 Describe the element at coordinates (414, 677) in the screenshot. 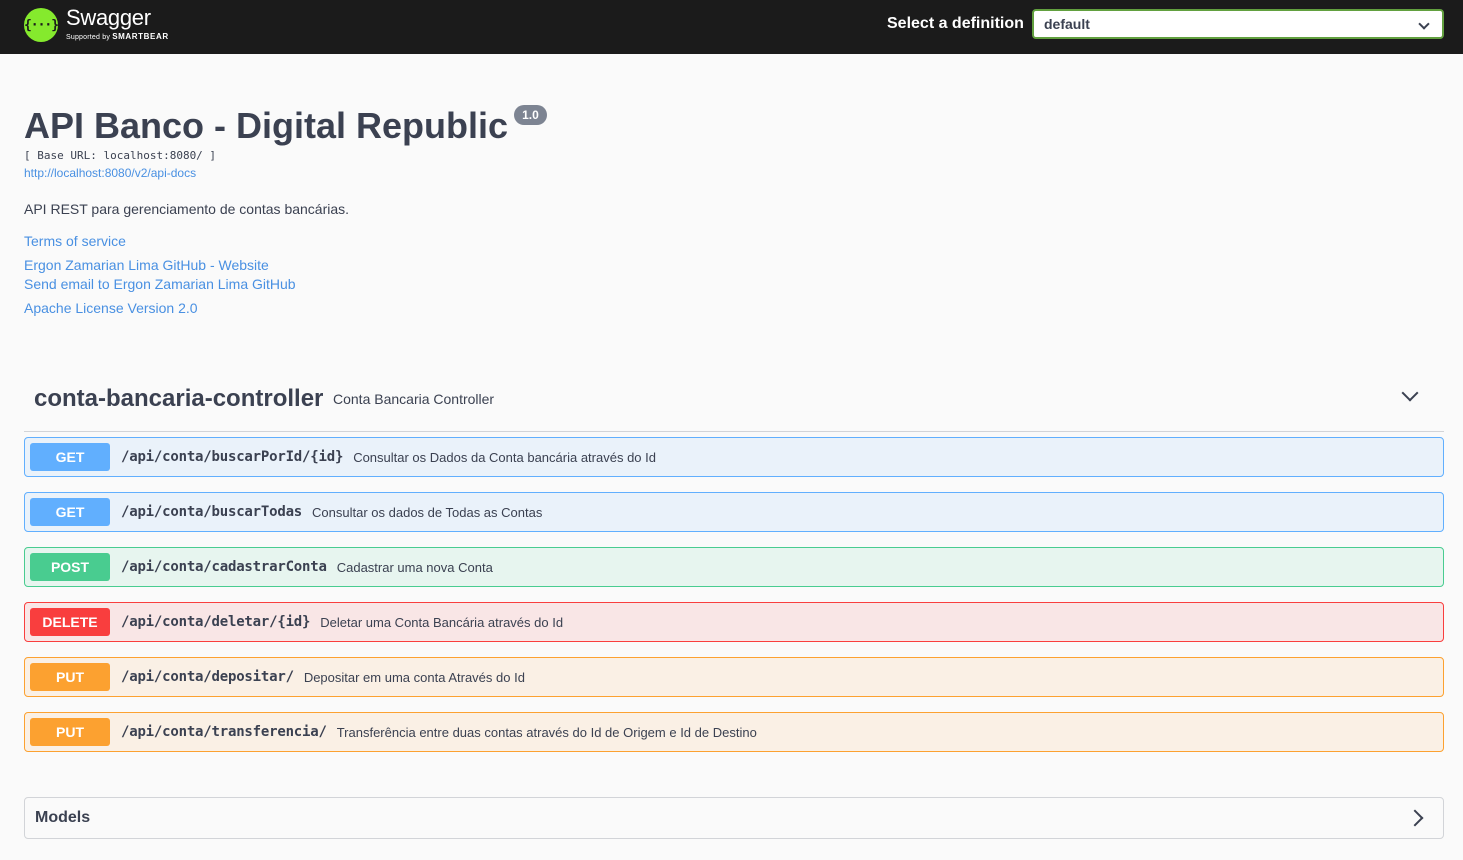

I see `operation-summary: Depositar em uma conta Através do Id` at that location.